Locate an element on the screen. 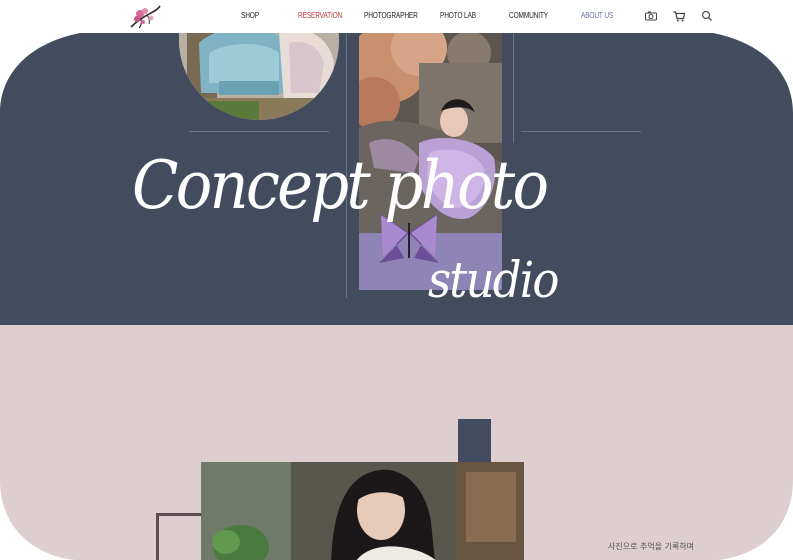  nav-shop: SHOP is located at coordinates (250, 15).